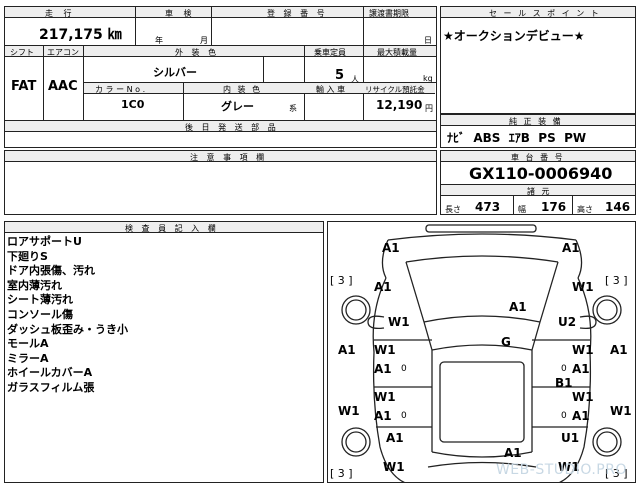 The width and height of the screenshot is (640, 483). What do you see at coordinates (297, 13) in the screenshot?
I see `registration-label: 登 録 番 号` at bounding box center [297, 13].